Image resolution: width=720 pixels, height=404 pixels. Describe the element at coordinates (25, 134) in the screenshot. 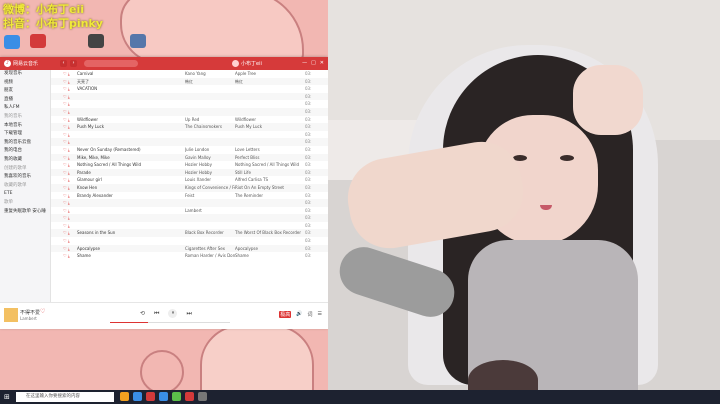

I see `sidebar-item: 下载管理` at that location.